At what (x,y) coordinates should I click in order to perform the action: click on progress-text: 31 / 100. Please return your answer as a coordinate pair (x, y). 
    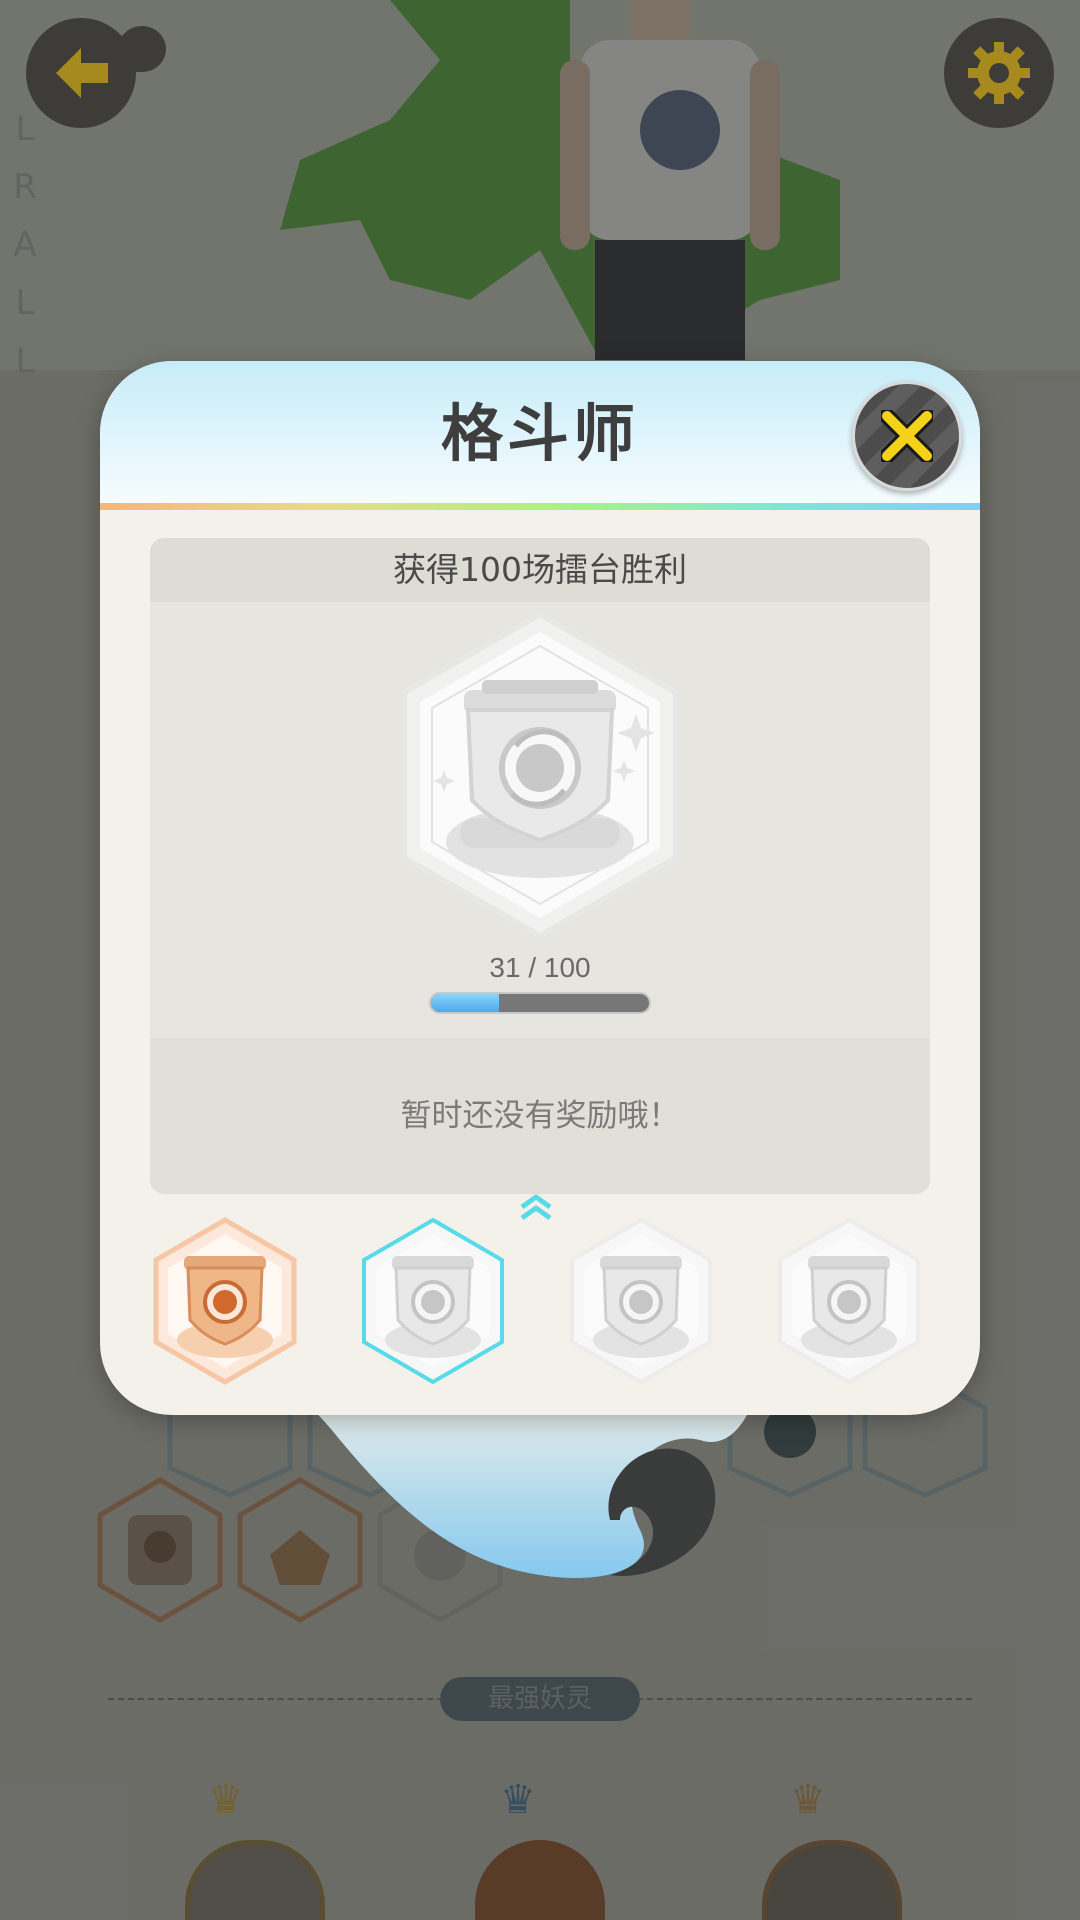
    Looking at the image, I should click on (540, 967).